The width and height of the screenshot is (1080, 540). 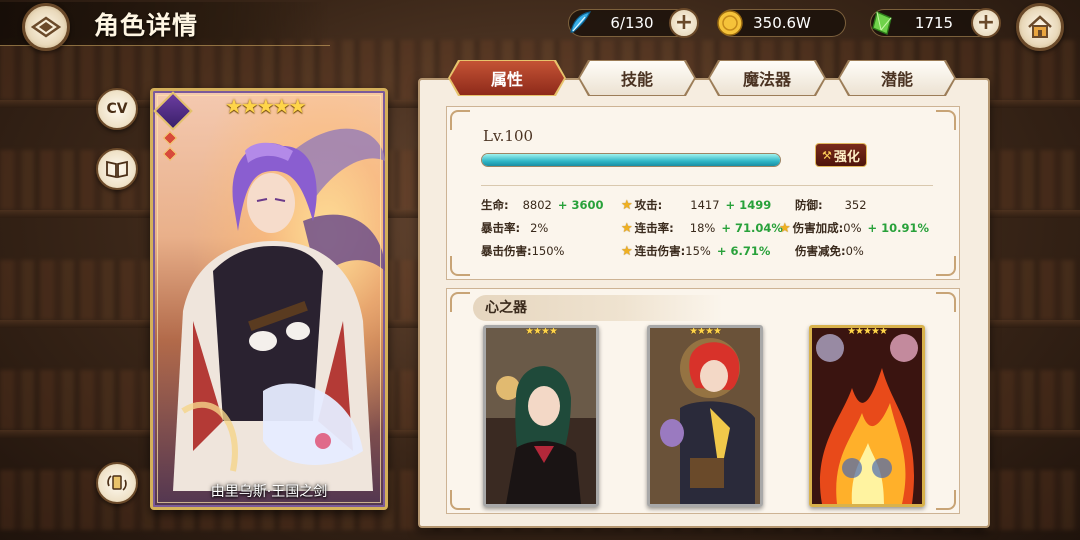 I want to click on cv-voice-button: CV, so click(x=117, y=109).